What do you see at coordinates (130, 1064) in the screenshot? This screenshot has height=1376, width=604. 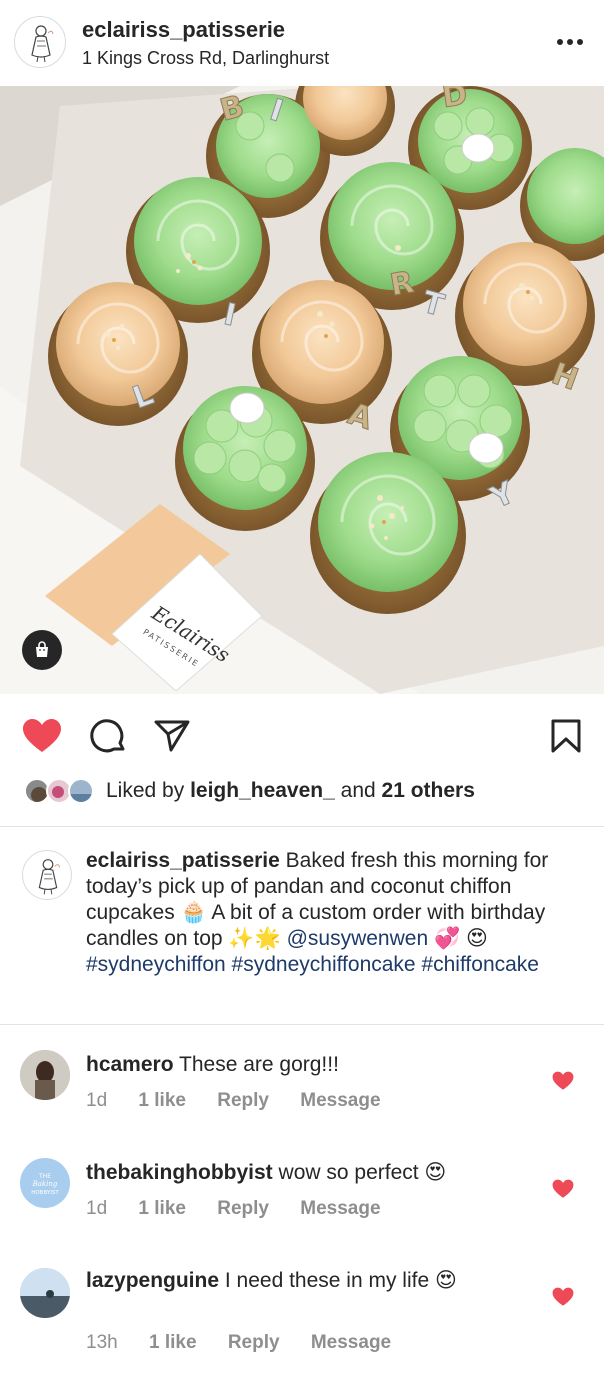 I see `comment-user: hcamero` at bounding box center [130, 1064].